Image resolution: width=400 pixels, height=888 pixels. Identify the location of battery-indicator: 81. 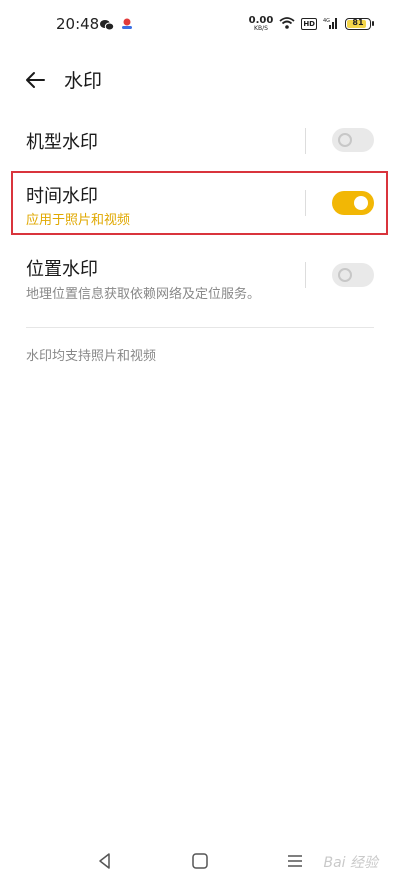
(359, 23).